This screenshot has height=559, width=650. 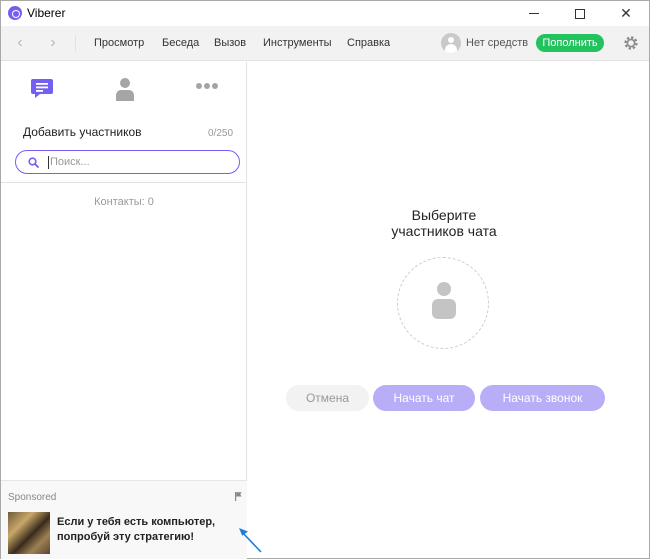 What do you see at coordinates (424, 398) in the screenshot?
I see `start-chat-button: Начать чат` at bounding box center [424, 398].